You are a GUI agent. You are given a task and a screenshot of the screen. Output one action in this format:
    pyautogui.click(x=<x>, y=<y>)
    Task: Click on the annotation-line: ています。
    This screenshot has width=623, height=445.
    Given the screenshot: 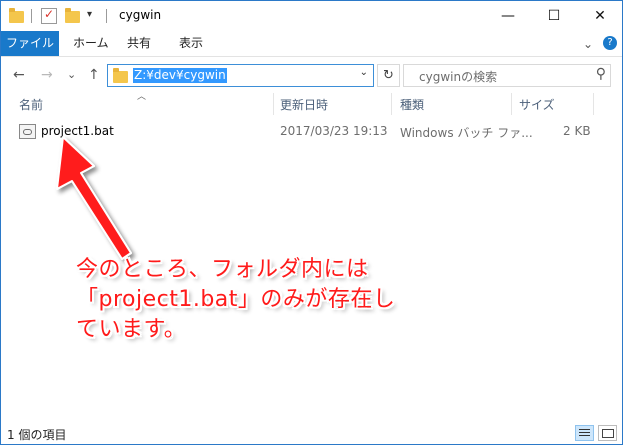 What is the action you would take?
    pyautogui.click(x=131, y=329)
    